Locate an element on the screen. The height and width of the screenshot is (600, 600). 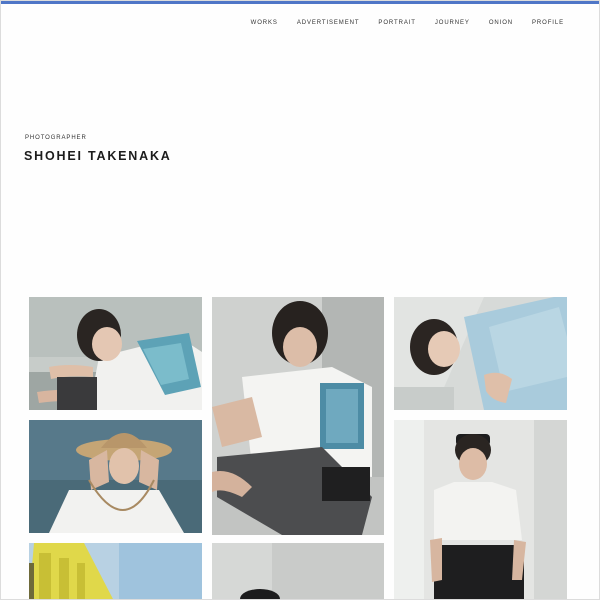
nav-item-advertisement: ADVERTISEMENT is located at coordinates (328, 23).